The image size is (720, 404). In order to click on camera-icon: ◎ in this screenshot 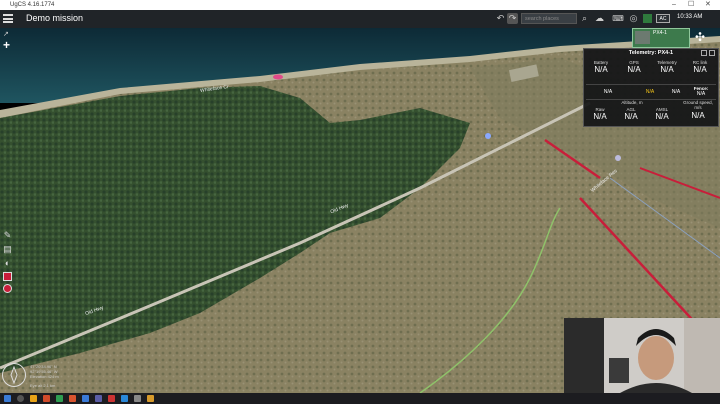, I will do `click(633, 18)`.